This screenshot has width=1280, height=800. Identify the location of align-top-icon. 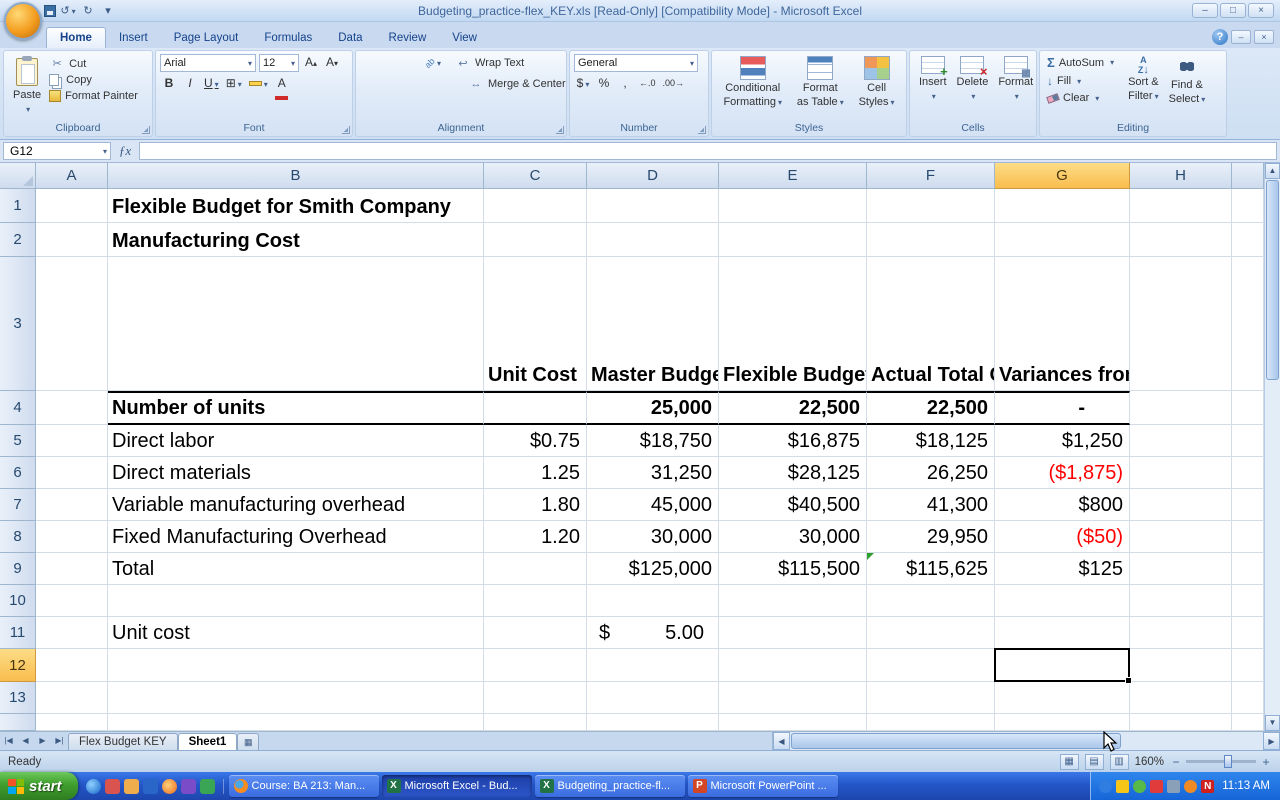
(369, 63).